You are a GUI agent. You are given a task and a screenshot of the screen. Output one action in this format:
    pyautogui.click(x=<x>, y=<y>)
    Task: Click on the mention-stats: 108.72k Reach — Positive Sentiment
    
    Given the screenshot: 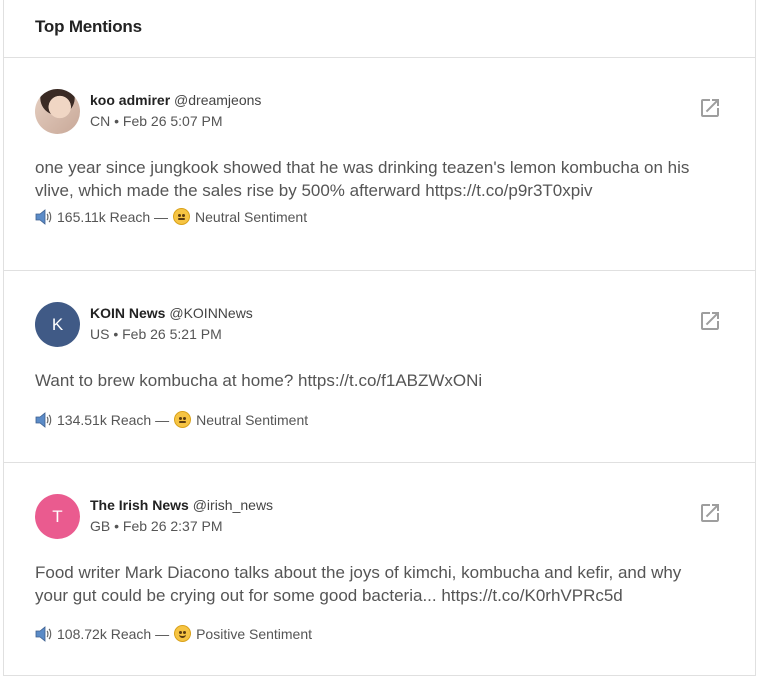 What is the action you would take?
    pyautogui.click(x=173, y=633)
    